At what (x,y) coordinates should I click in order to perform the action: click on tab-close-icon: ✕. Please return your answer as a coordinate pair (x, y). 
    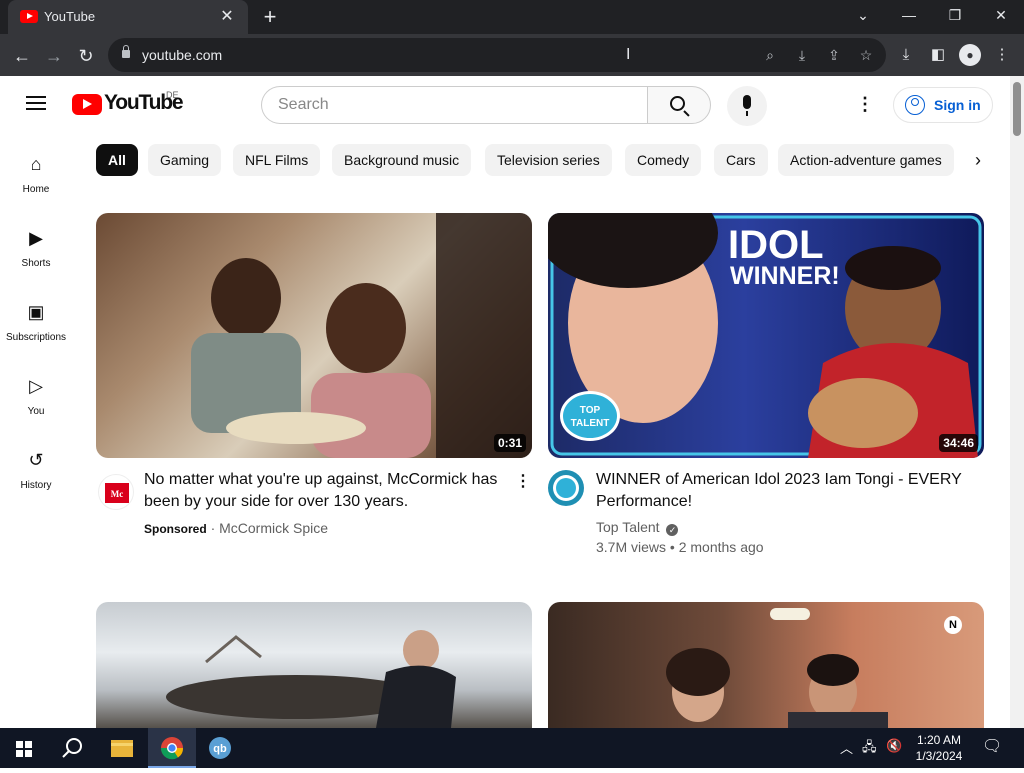
    Looking at the image, I should click on (227, 17).